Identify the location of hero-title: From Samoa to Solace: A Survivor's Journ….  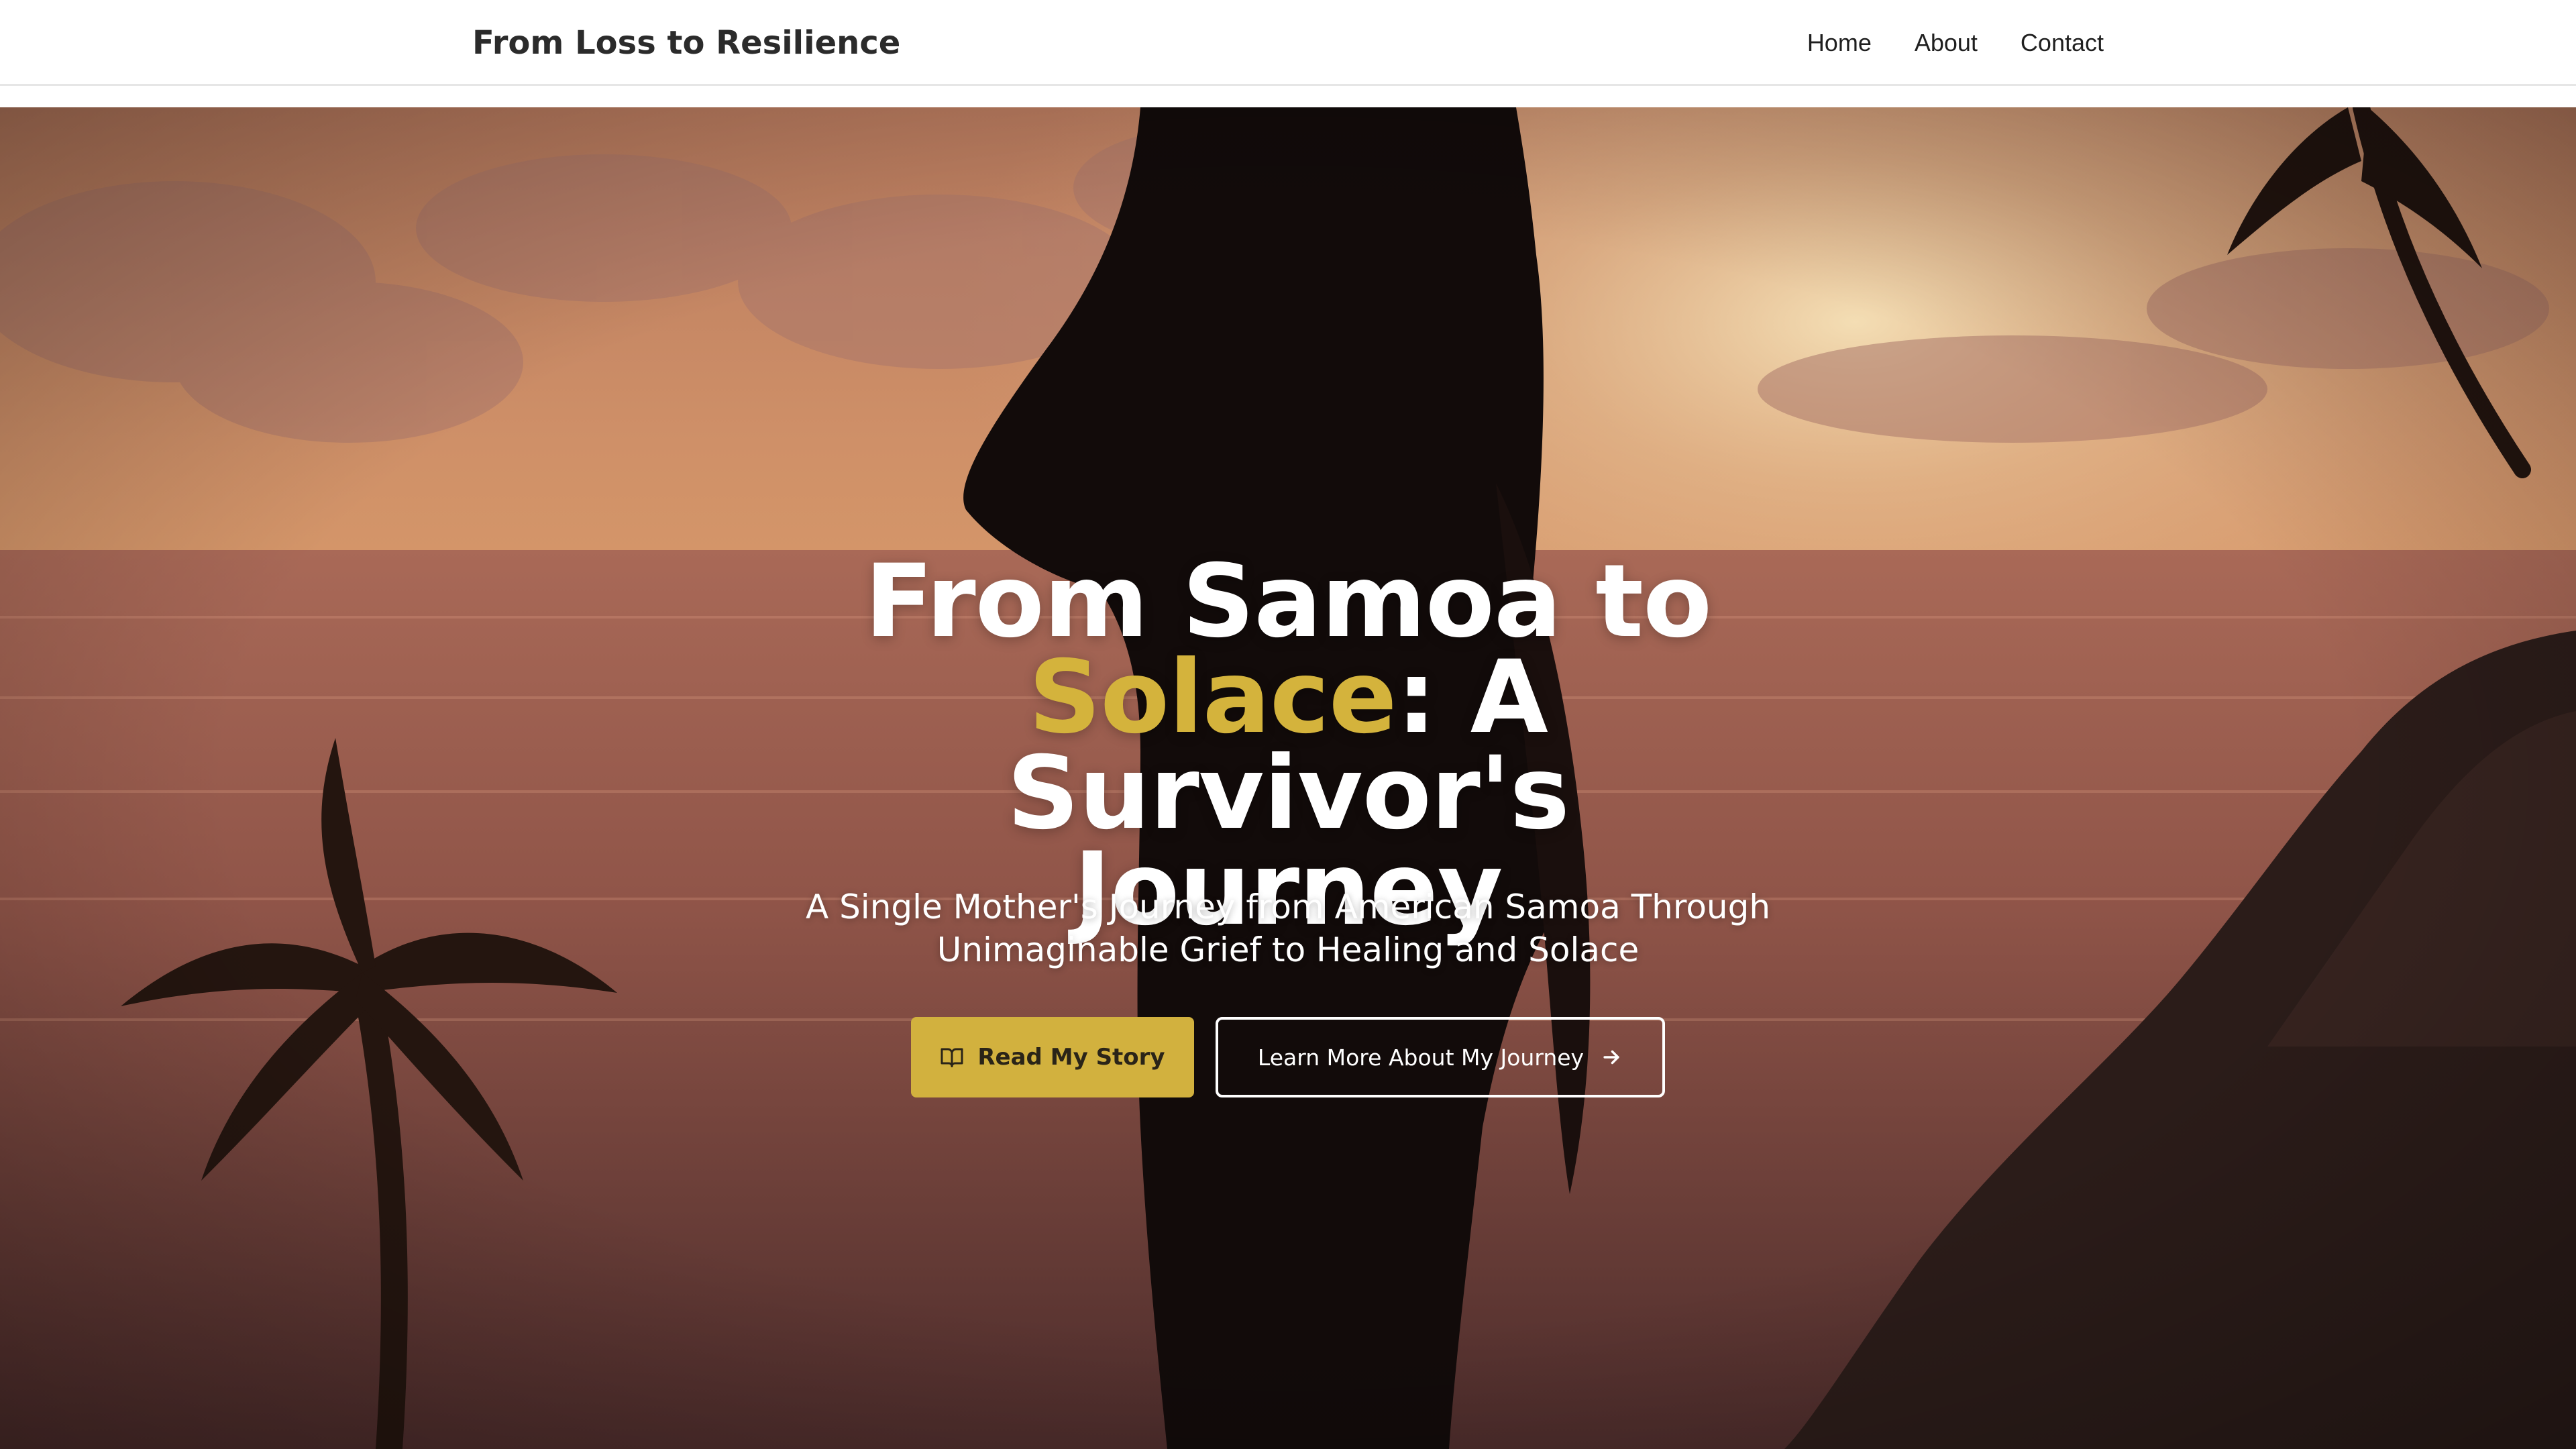
(1288, 745).